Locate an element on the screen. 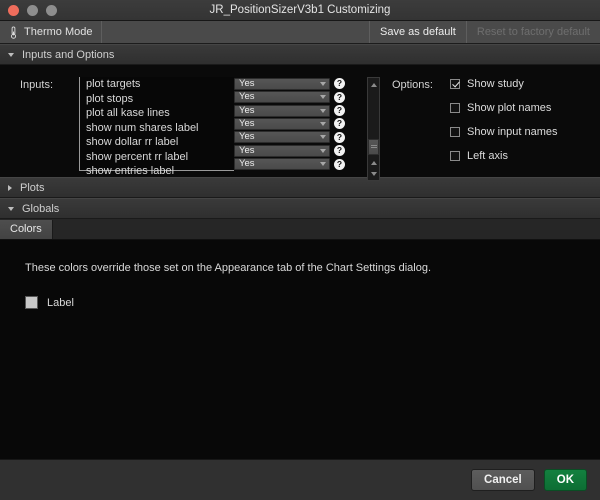  input-name: show num shares label is located at coordinates (142, 127).